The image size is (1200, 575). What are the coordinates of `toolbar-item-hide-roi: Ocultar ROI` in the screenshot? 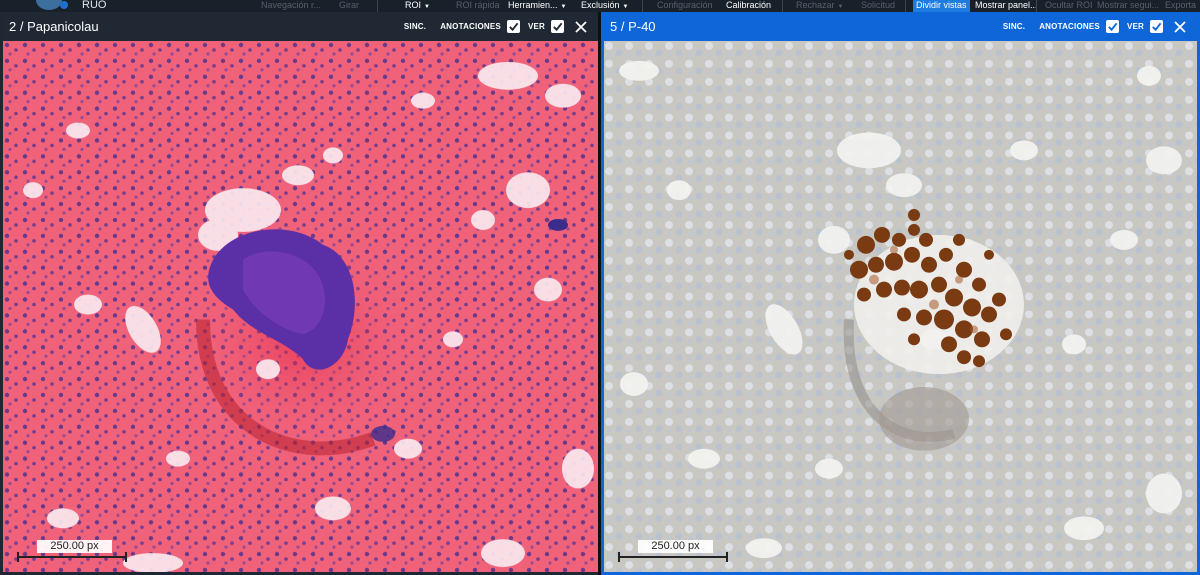 It's located at (1069, 6).